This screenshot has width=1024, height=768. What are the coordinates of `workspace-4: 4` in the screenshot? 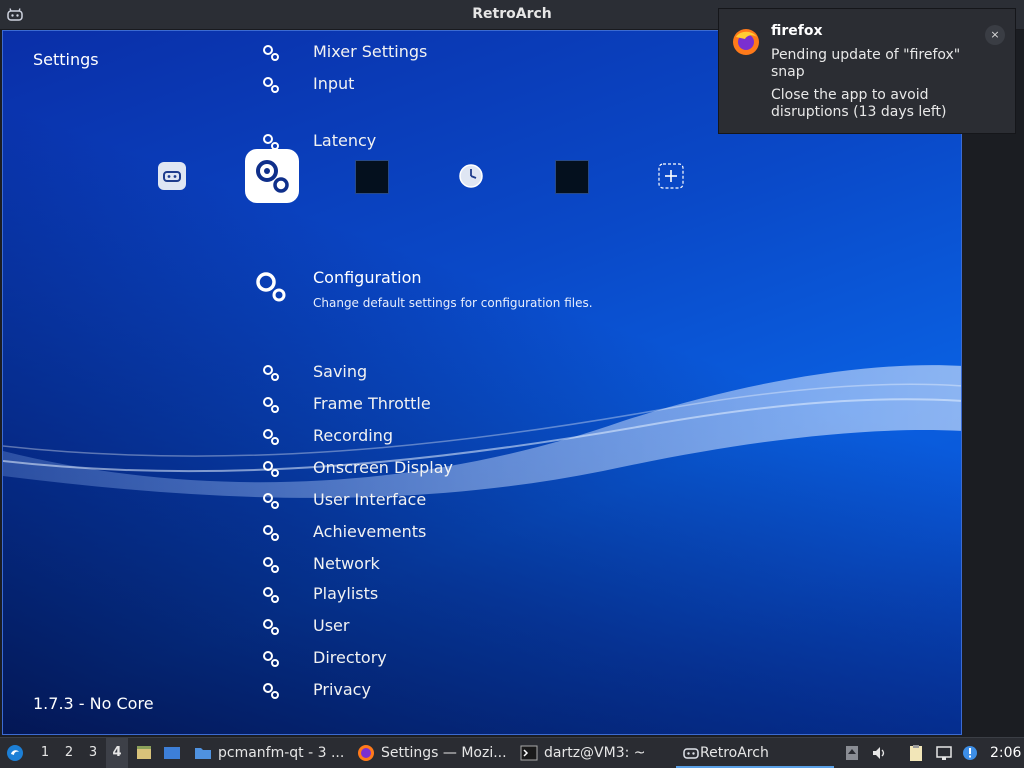 It's located at (117, 753).